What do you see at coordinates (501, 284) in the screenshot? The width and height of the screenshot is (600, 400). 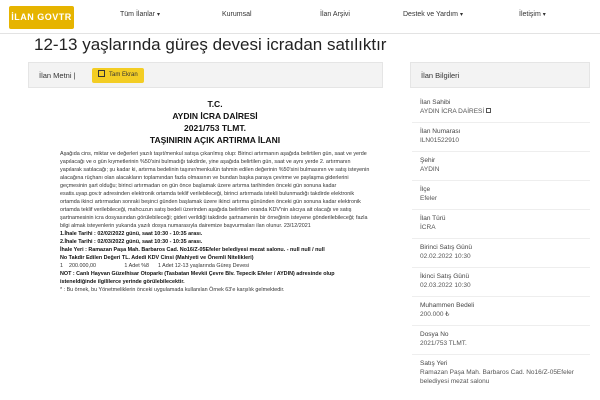 I see `field-second-sale-date: İkinci Satış Günü 02.03.2022 10:30` at bounding box center [501, 284].